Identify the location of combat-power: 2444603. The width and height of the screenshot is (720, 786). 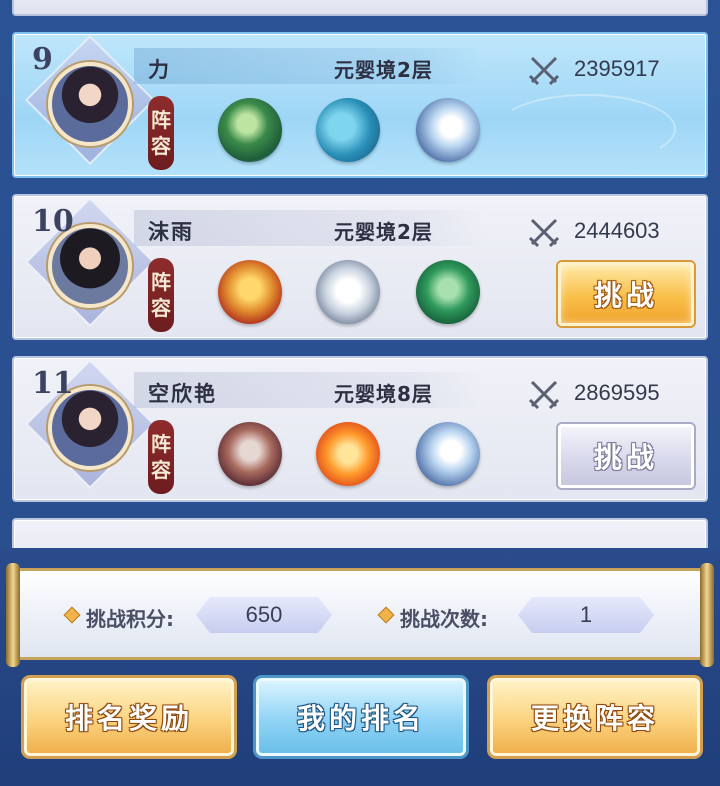
(617, 230).